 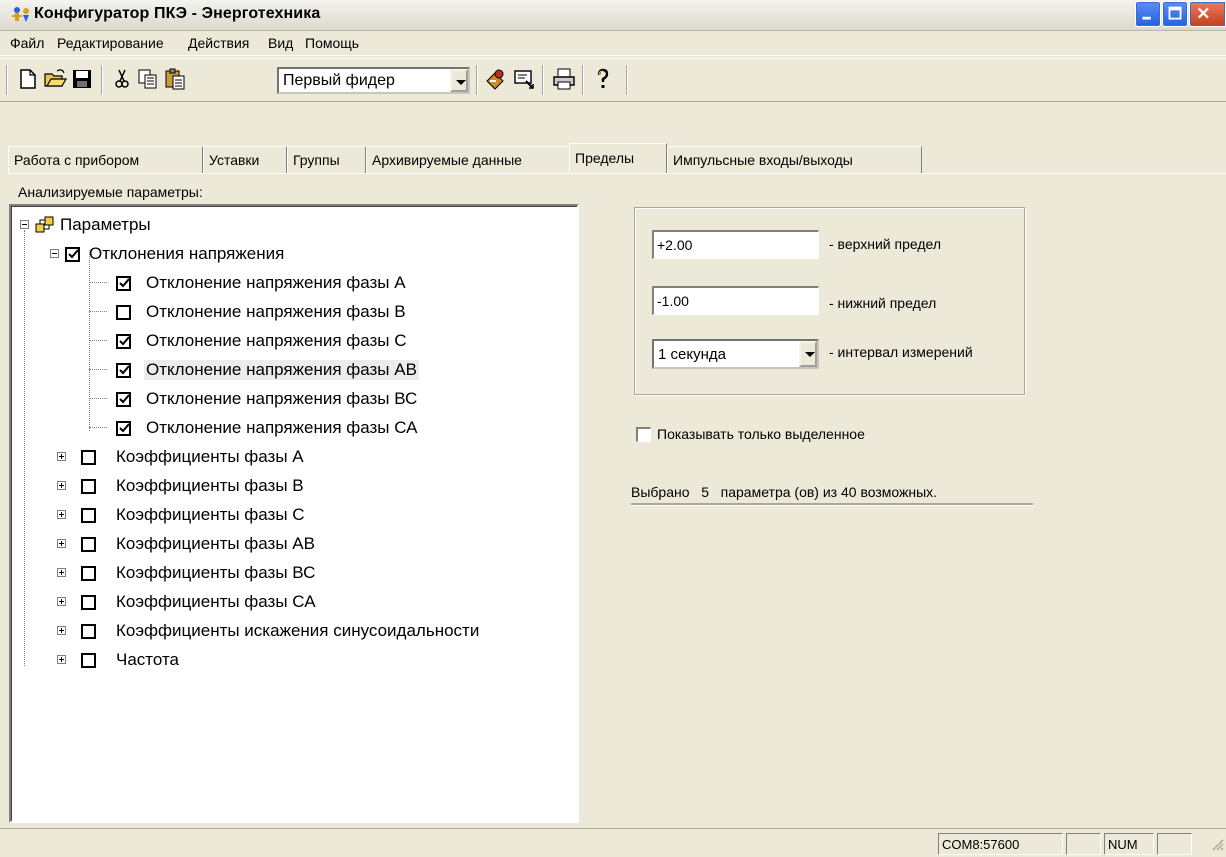 What do you see at coordinates (175, 79) in the screenshot?
I see `paste-icon` at bounding box center [175, 79].